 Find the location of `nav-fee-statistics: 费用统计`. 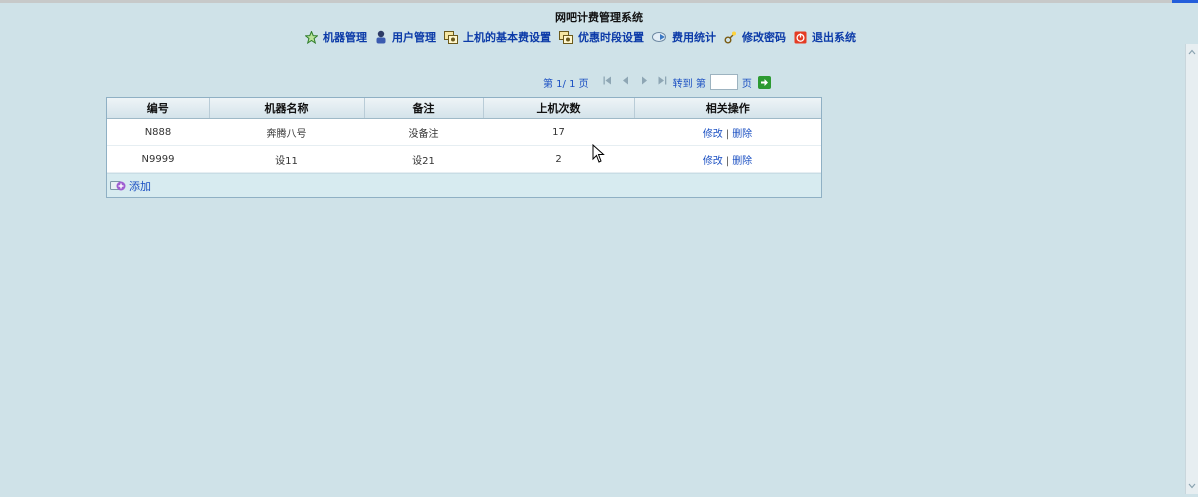

nav-fee-statistics: 费用统计 is located at coordinates (684, 37).